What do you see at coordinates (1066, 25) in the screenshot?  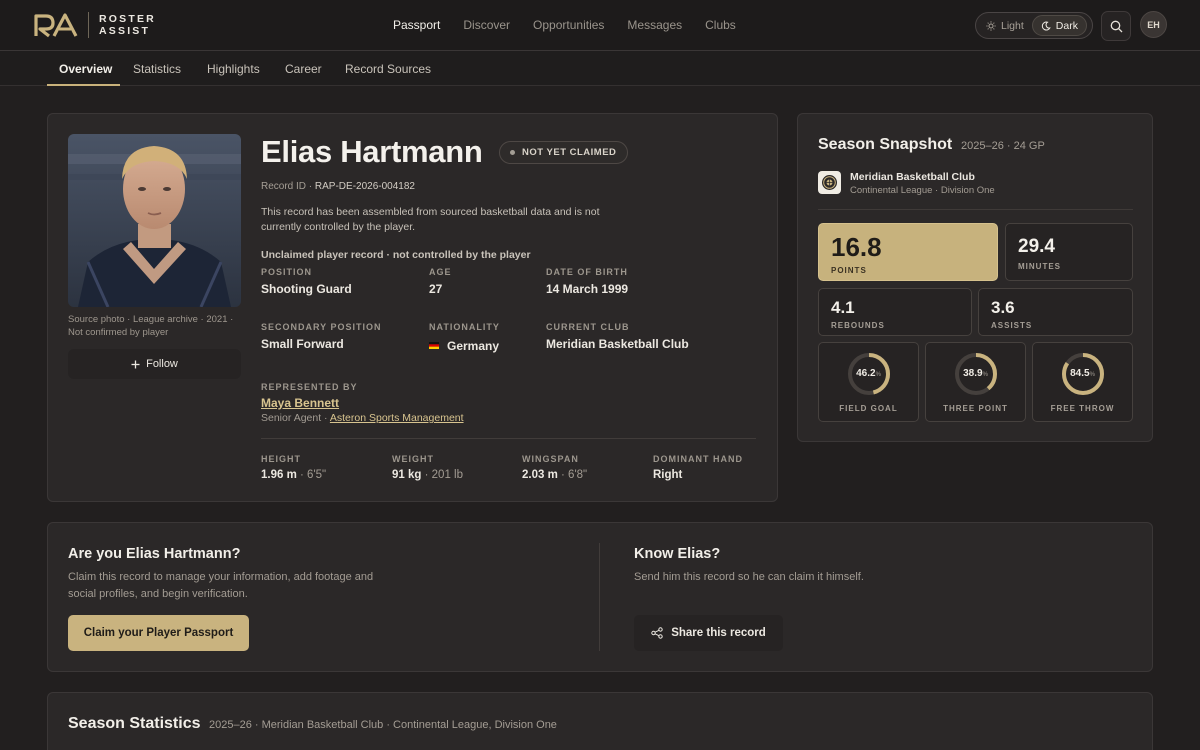 I see `theme-dark-label: Dark` at bounding box center [1066, 25].